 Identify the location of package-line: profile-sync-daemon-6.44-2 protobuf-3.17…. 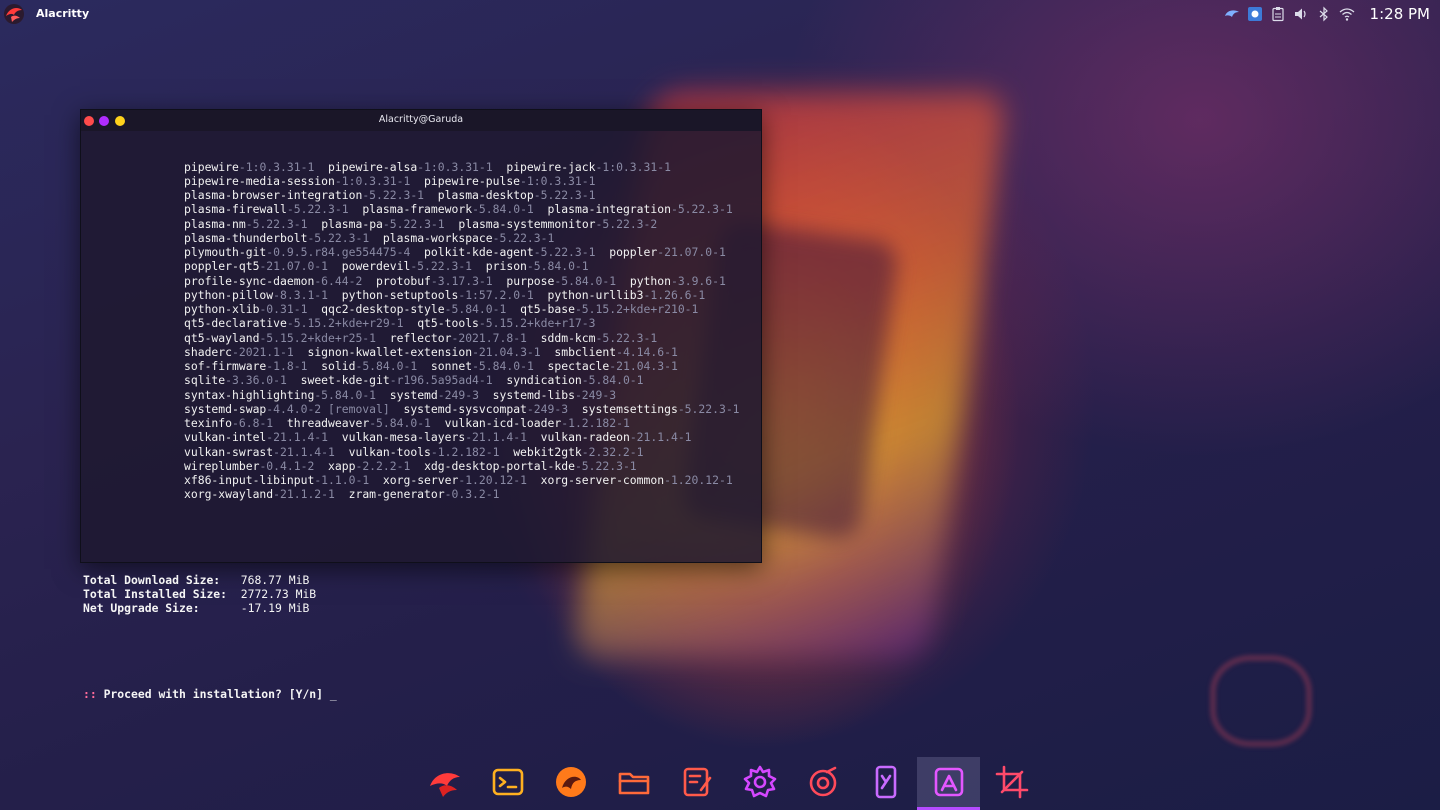
(420, 281).